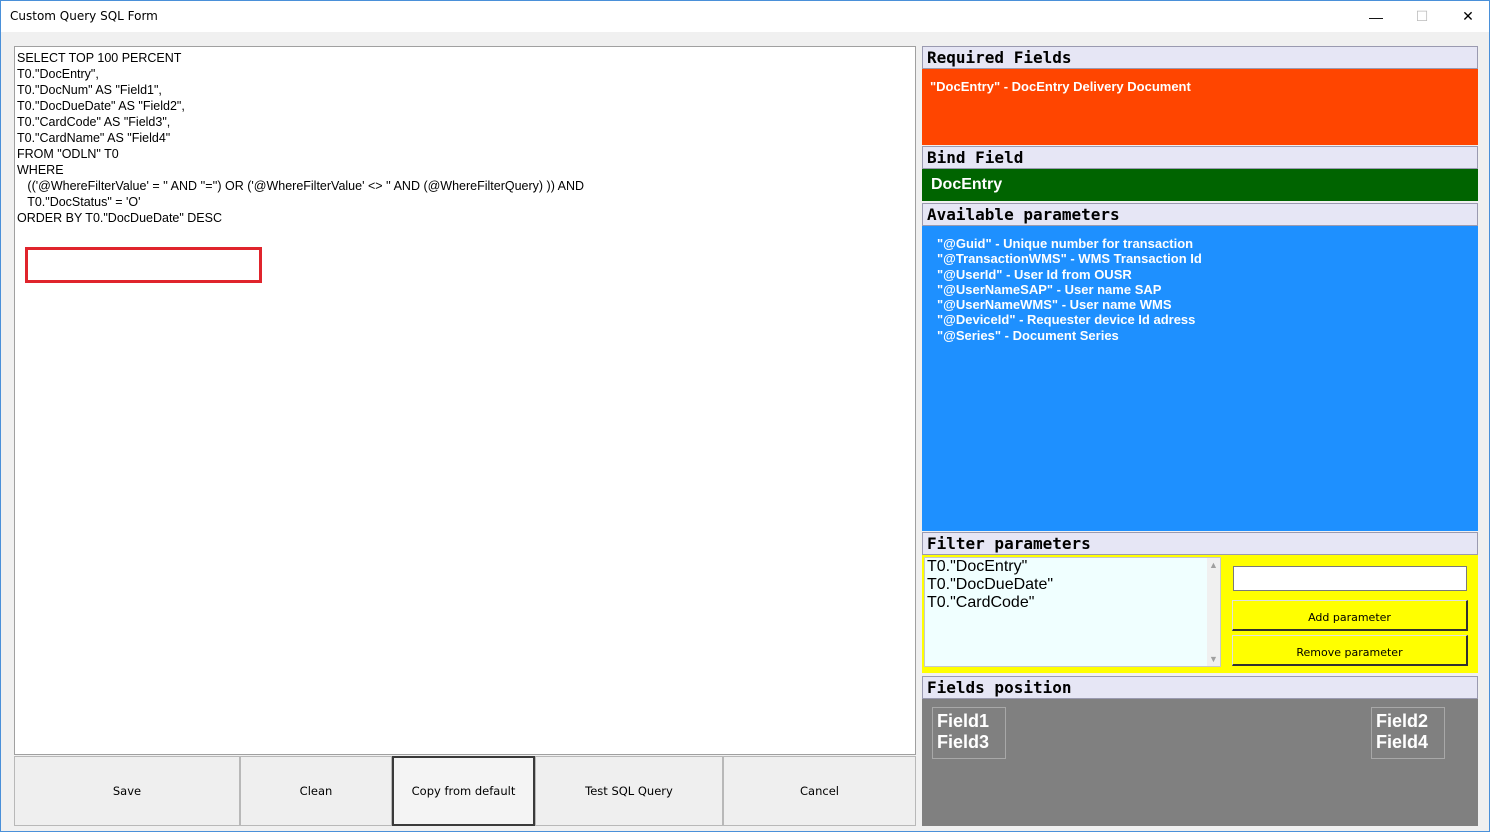 Image resolution: width=1490 pixels, height=832 pixels. Describe the element at coordinates (963, 721) in the screenshot. I see `field-label: Field1` at that location.